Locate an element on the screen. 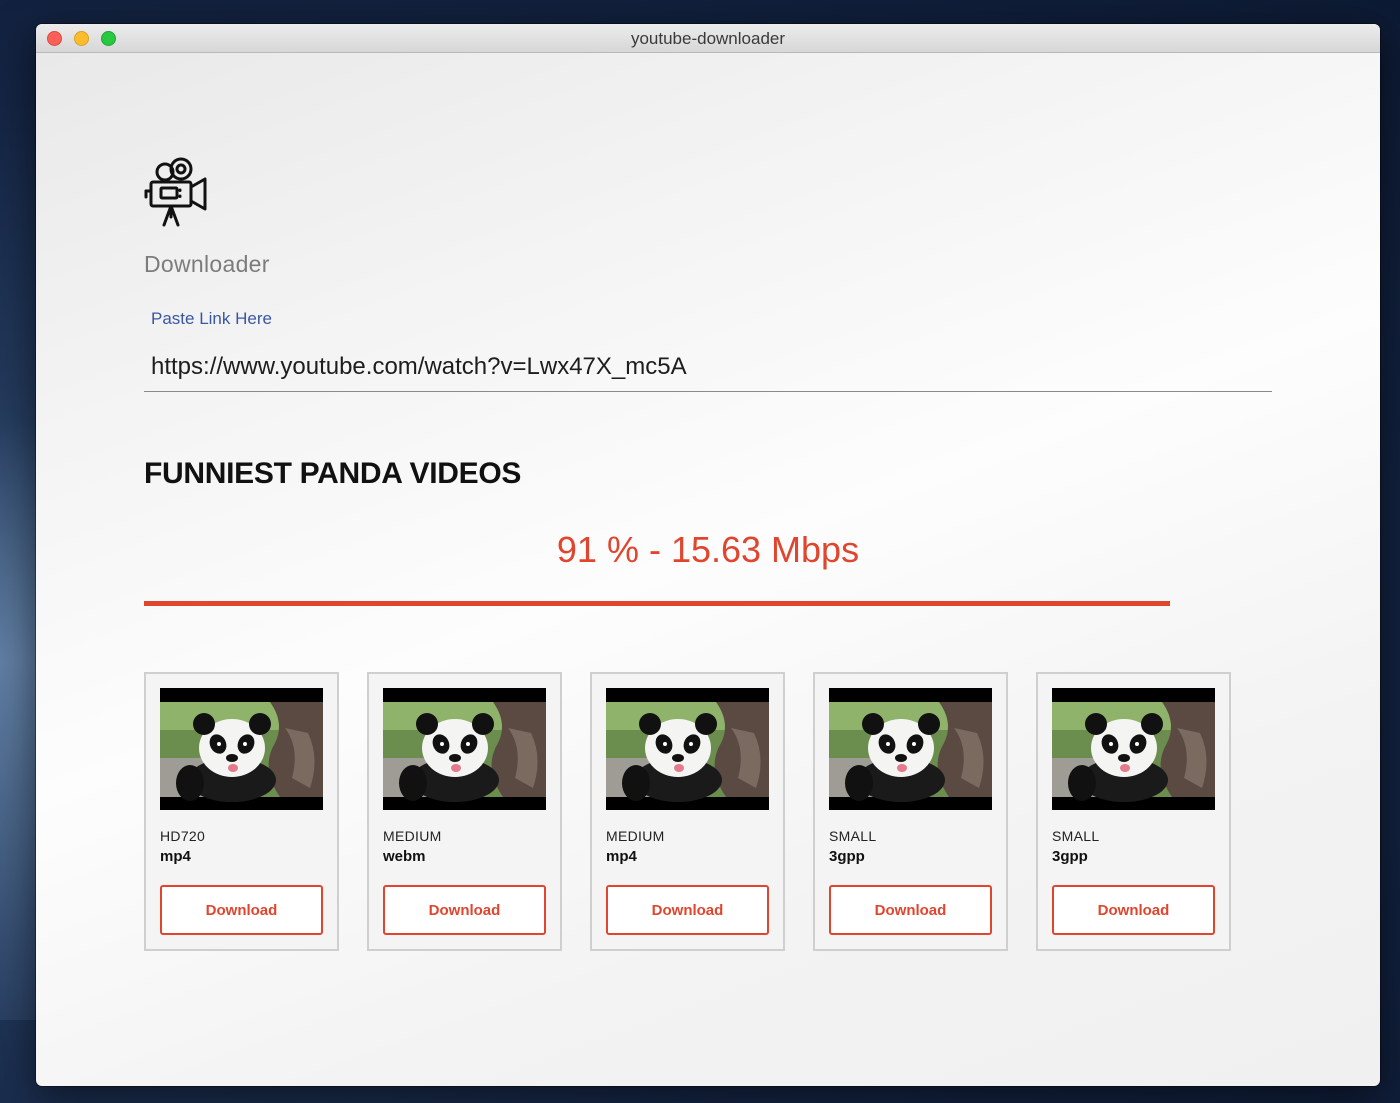  video-title: FUNNIEST PANDA VIDEOS is located at coordinates (333, 473).